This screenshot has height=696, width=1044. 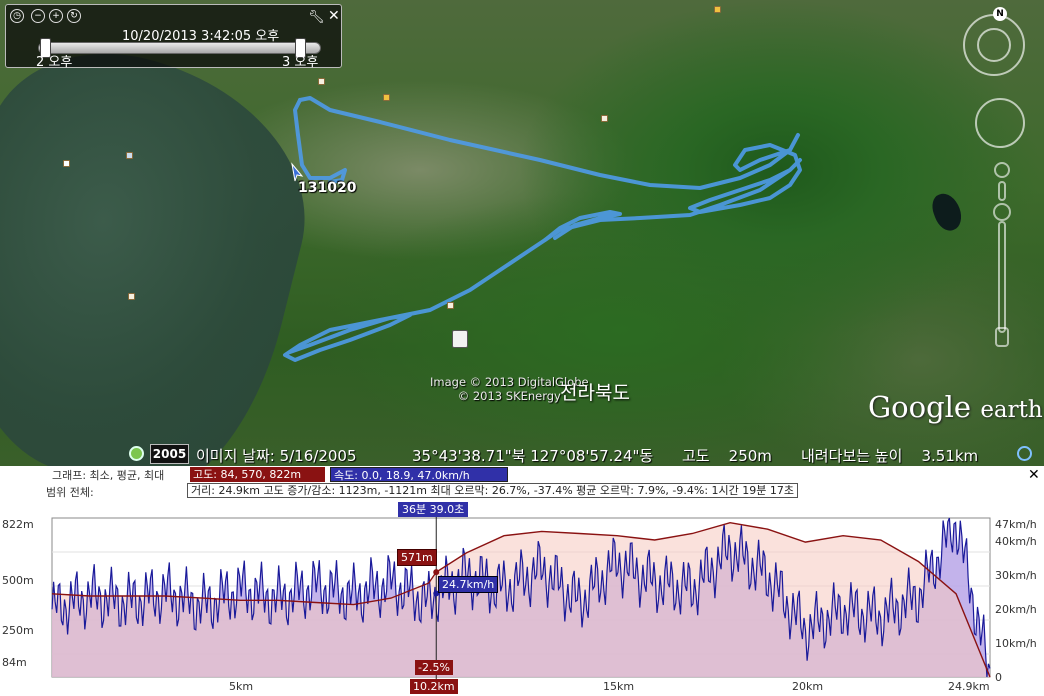 I want to click on zoom-in-icon: +, so click(x=56, y=16).